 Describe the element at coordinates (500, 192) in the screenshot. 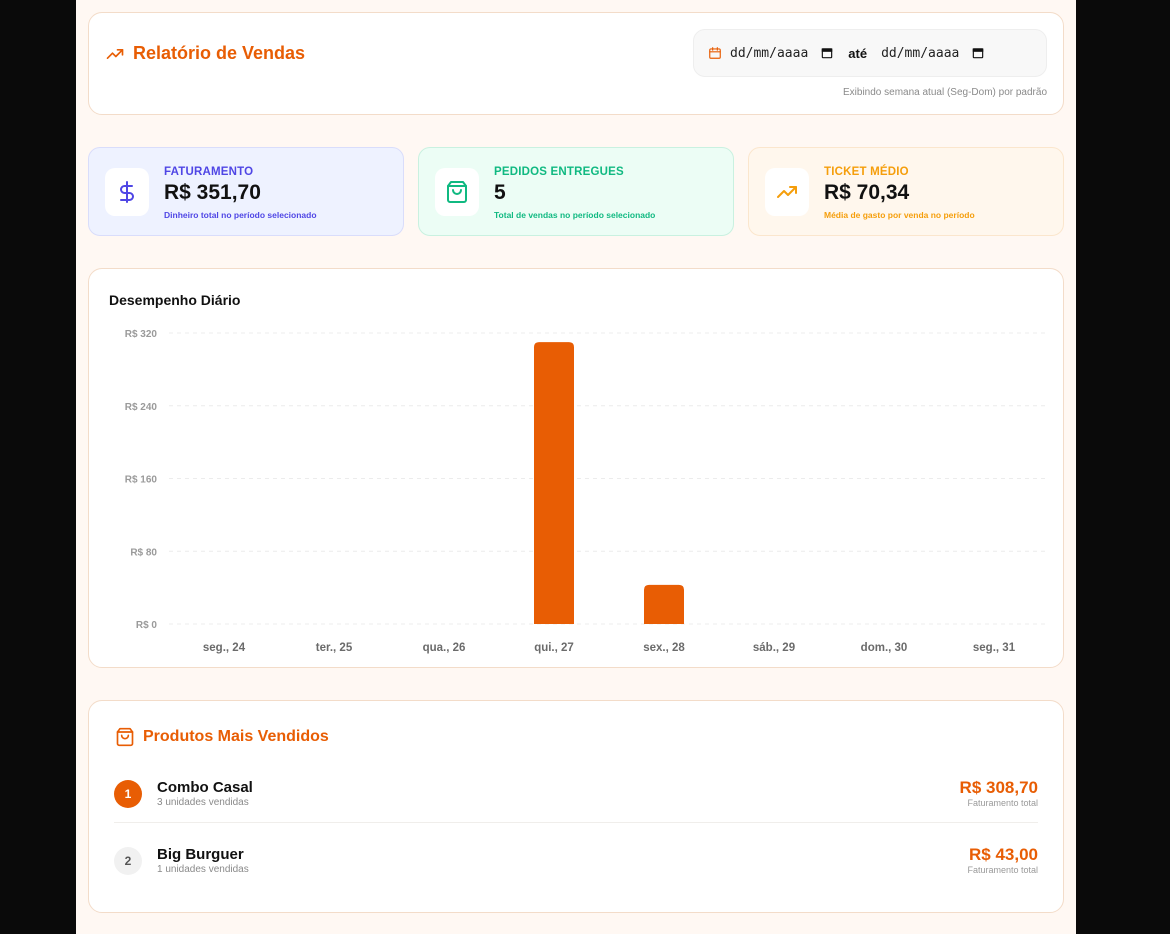

I see `orders-value: 5` at that location.